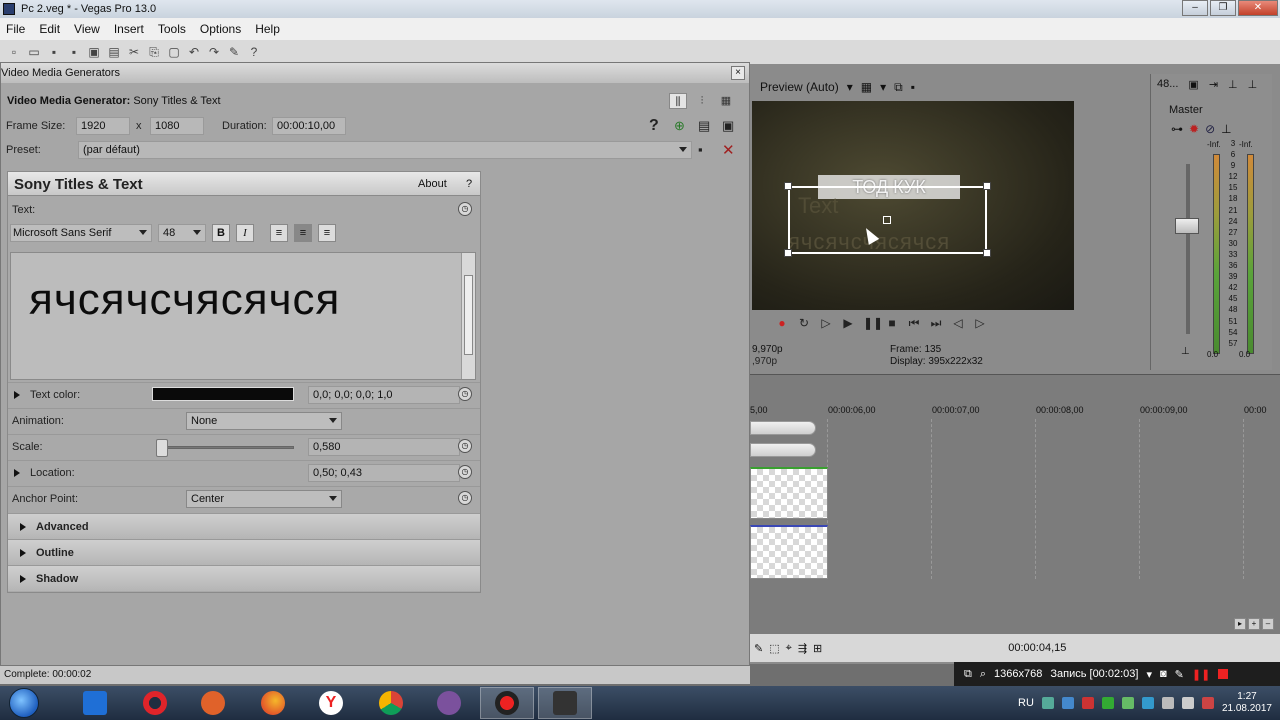 The width and height of the screenshot is (1280, 720). Describe the element at coordinates (1185, 351) in the screenshot. I see `lock-icon: ⊥` at that location.